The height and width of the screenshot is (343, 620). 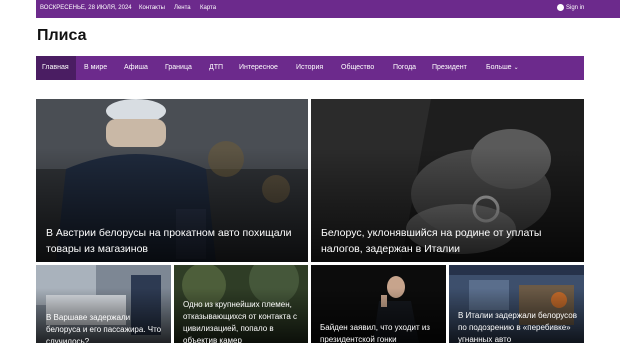 What do you see at coordinates (575, 8) in the screenshot?
I see `signin-link: Sign in` at bounding box center [575, 8].